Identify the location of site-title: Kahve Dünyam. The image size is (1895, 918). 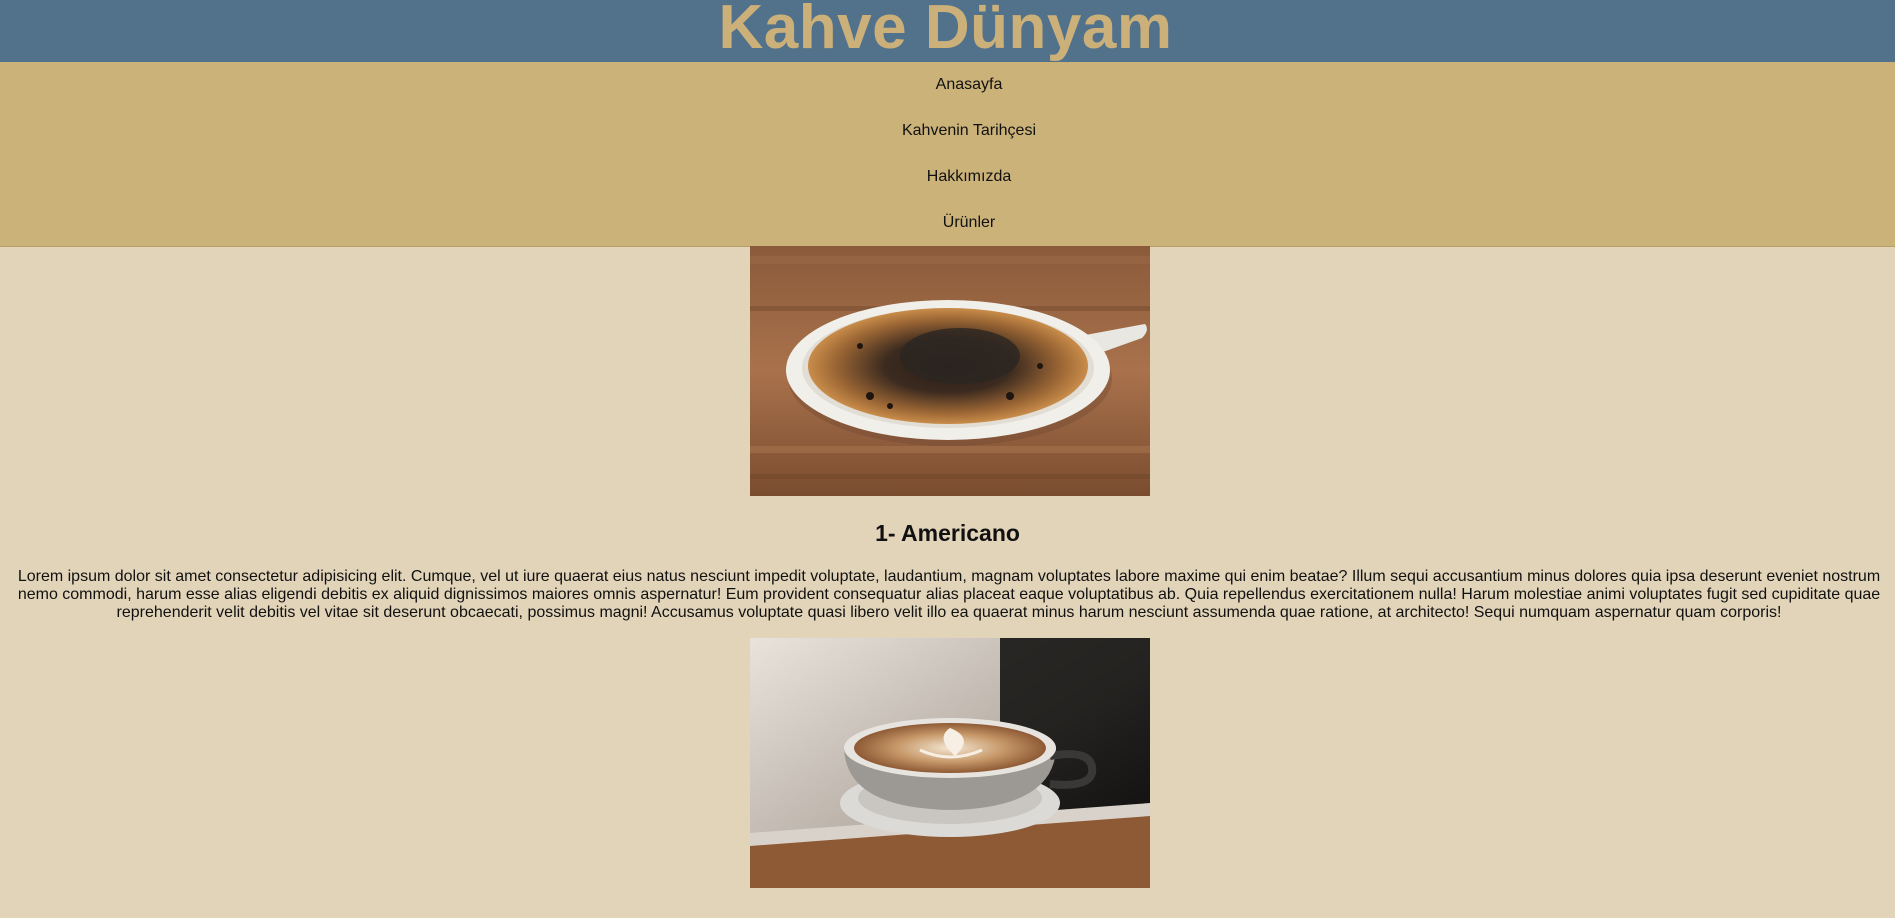
(945, 31).